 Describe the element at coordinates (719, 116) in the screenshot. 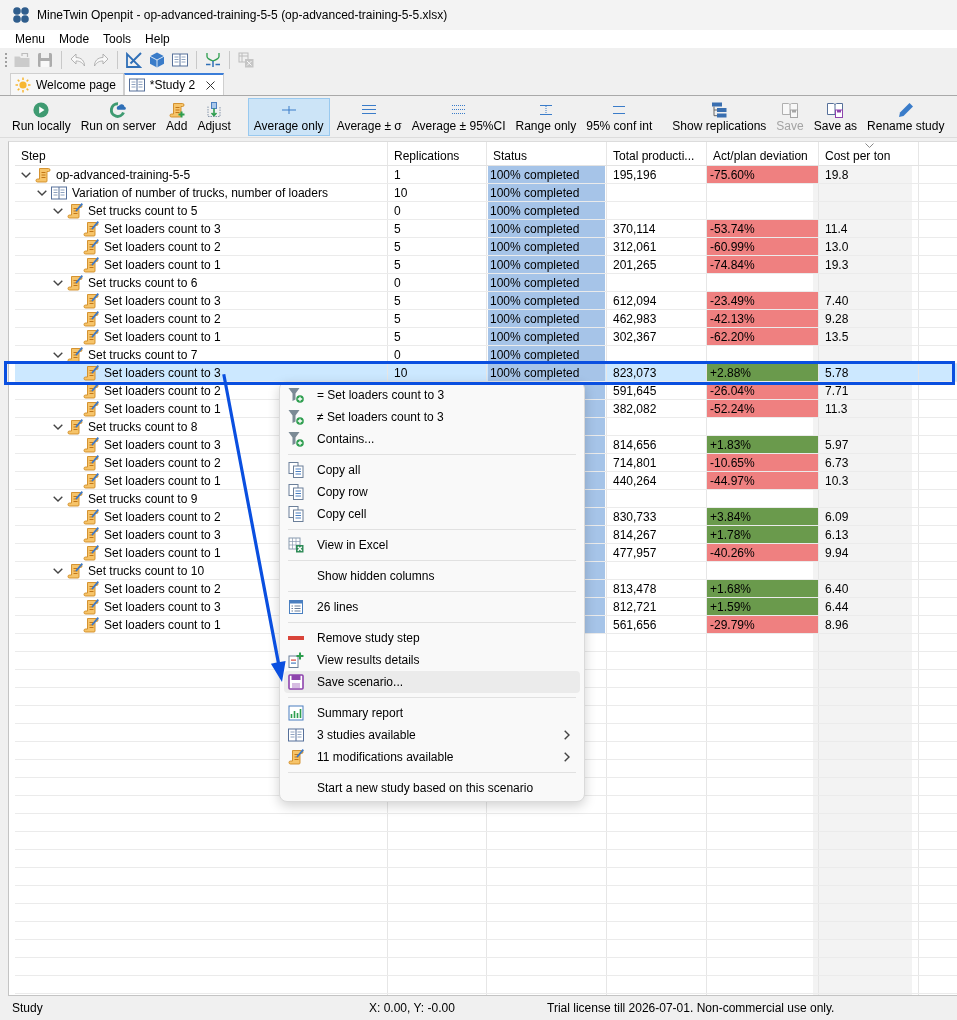

I see `toolbar-button: Show replications` at that location.